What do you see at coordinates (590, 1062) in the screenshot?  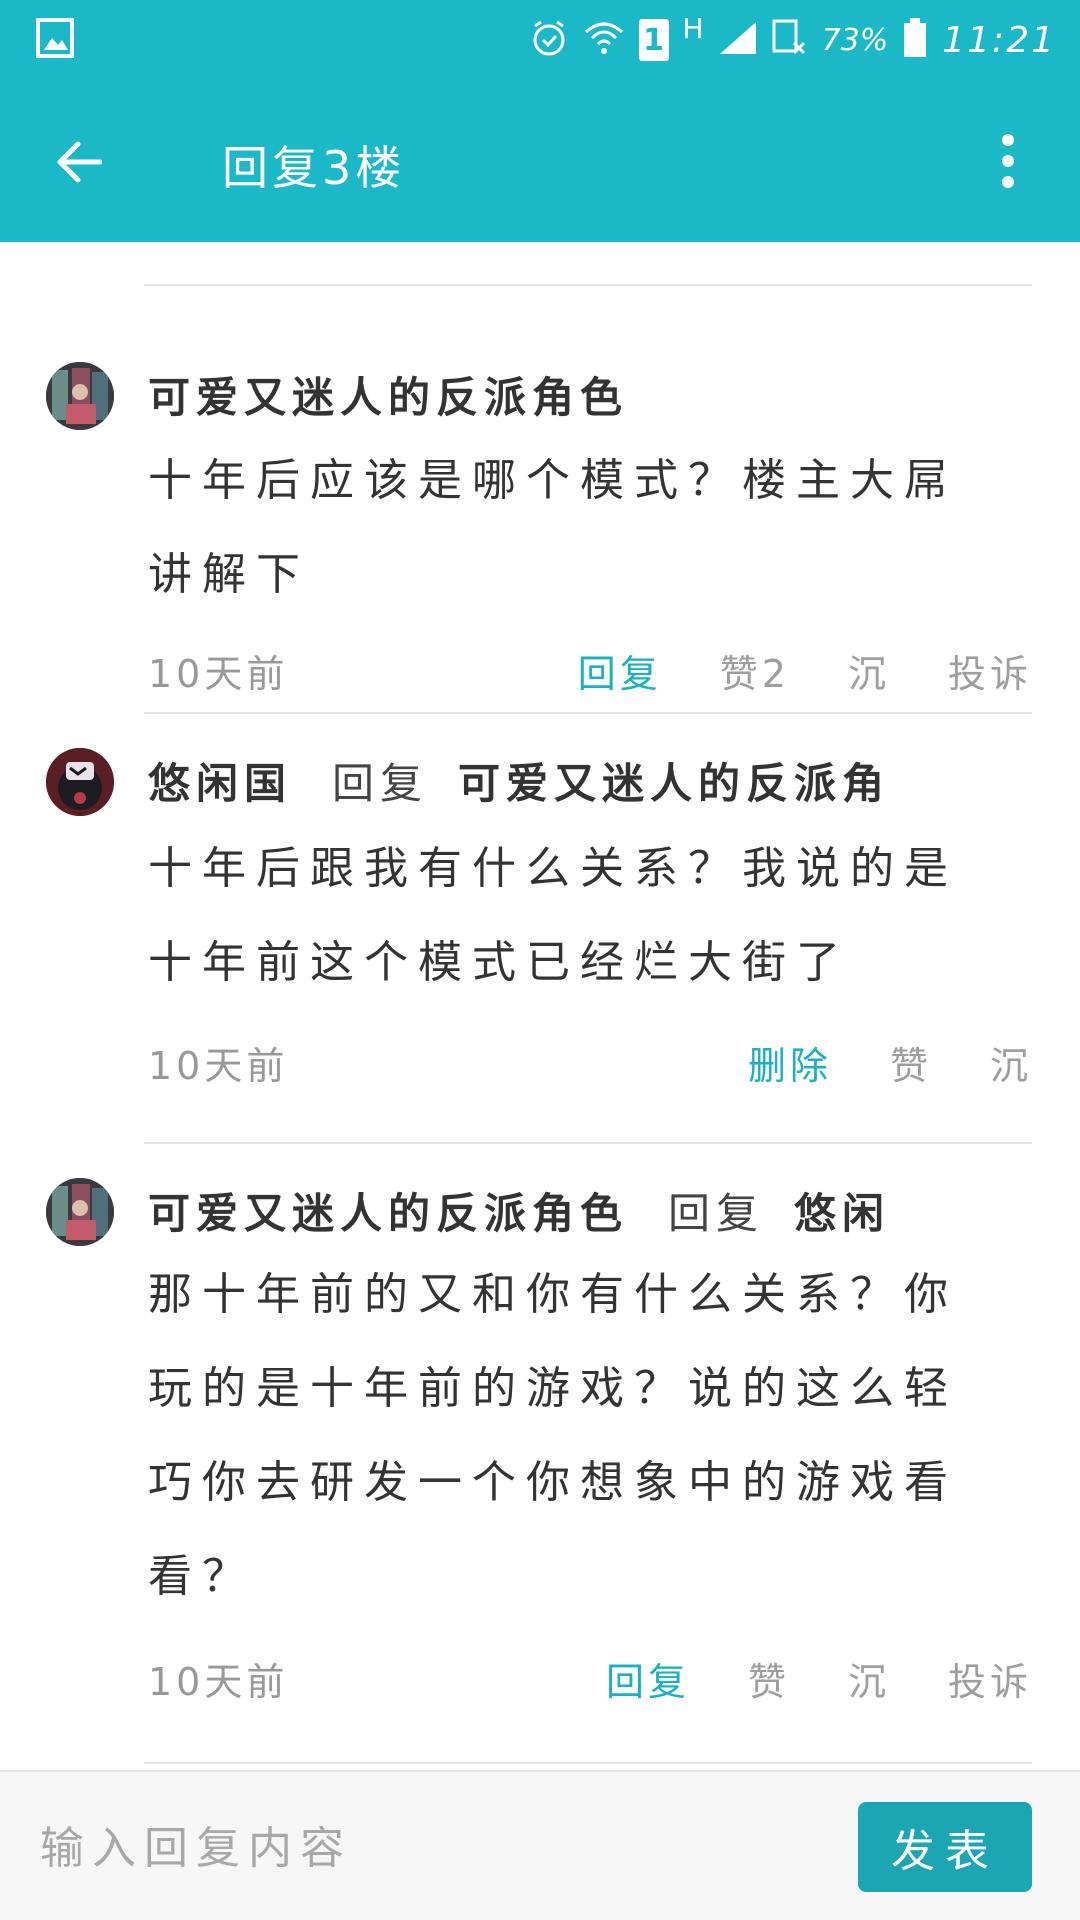 I see `comment-meta: 10天前 删除 赞 沉` at bounding box center [590, 1062].